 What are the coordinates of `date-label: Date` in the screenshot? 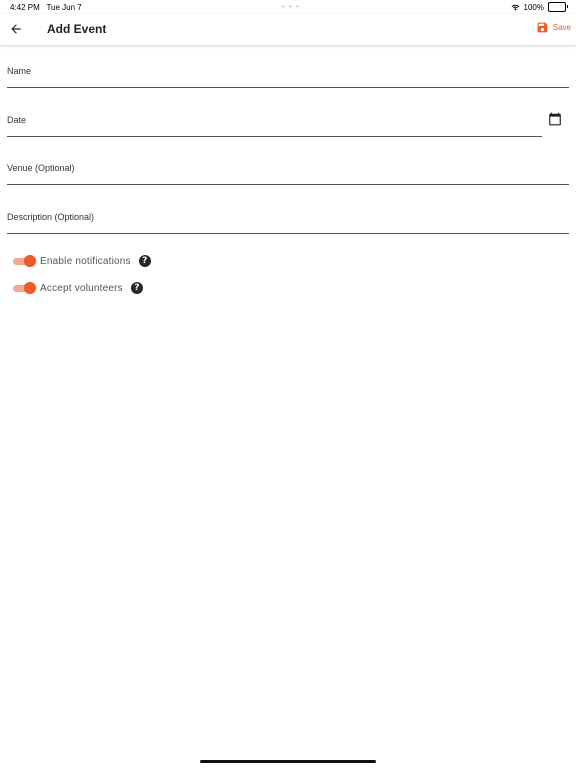 It's located at (17, 120).